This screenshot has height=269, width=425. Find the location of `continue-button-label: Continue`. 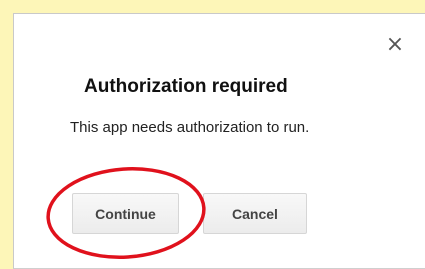

continue-button-label: Continue is located at coordinates (125, 213).